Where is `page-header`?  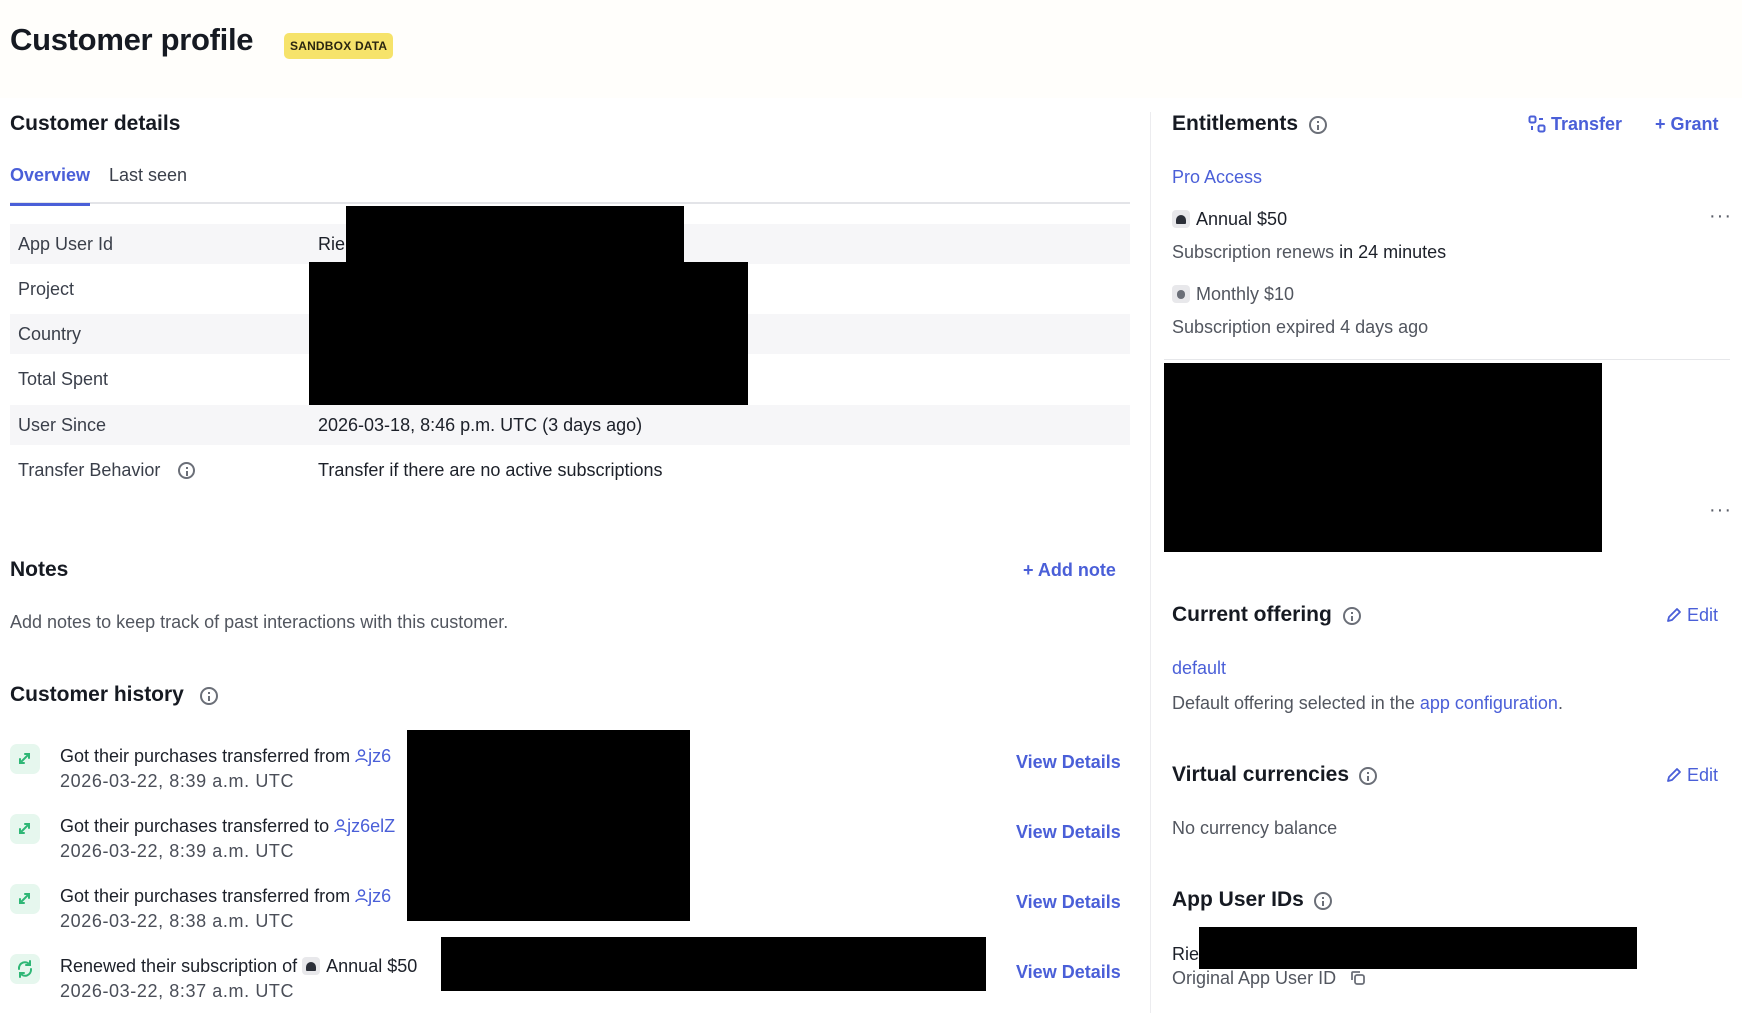
page-header is located at coordinates (871, 49).